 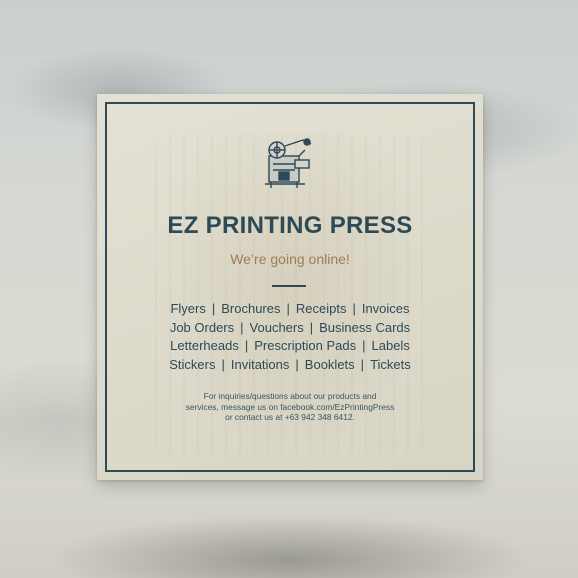 What do you see at coordinates (202, 327) in the screenshot?
I see `service-item: Job Orders` at bounding box center [202, 327].